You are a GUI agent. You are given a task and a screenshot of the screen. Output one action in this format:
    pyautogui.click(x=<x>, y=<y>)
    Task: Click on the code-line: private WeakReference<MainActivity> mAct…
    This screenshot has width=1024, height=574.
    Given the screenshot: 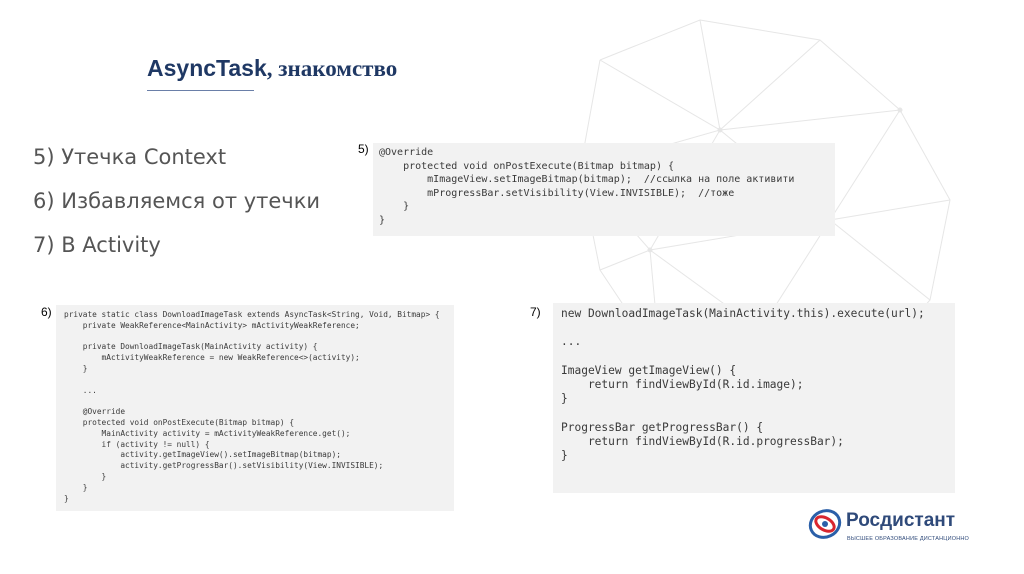 What is the action you would take?
    pyautogui.click(x=212, y=325)
    